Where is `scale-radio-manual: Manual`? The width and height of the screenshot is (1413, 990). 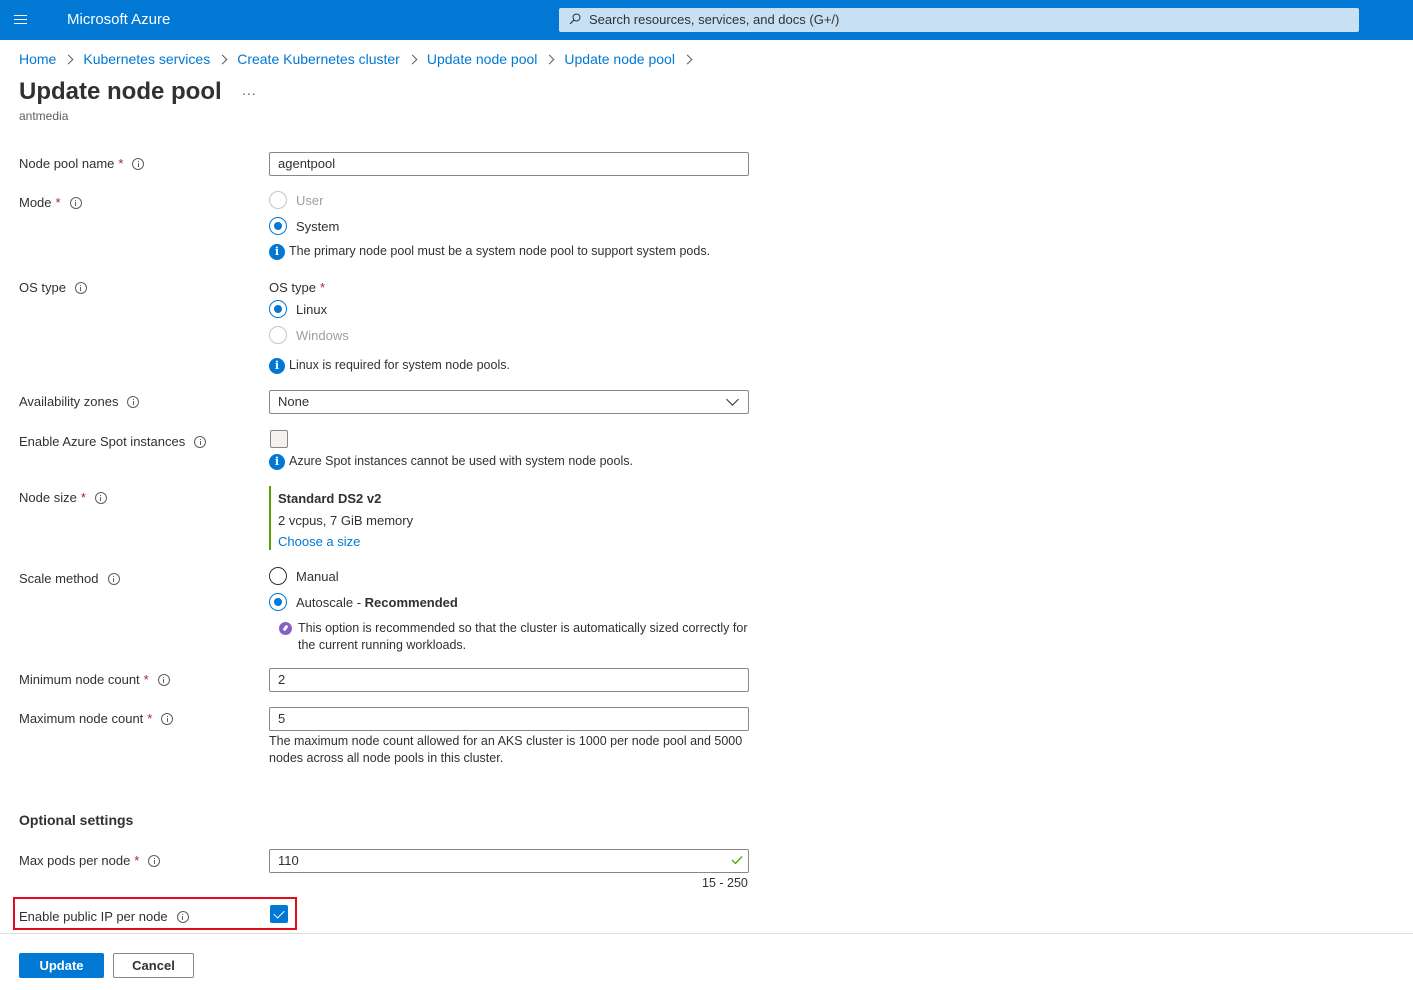
scale-radio-manual: Manual is located at coordinates (304, 576).